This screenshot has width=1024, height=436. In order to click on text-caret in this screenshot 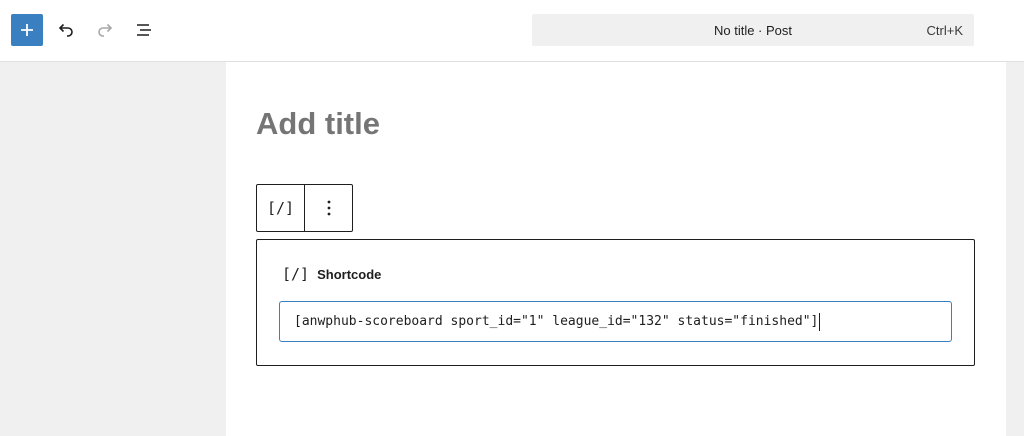, I will do `click(820, 321)`.